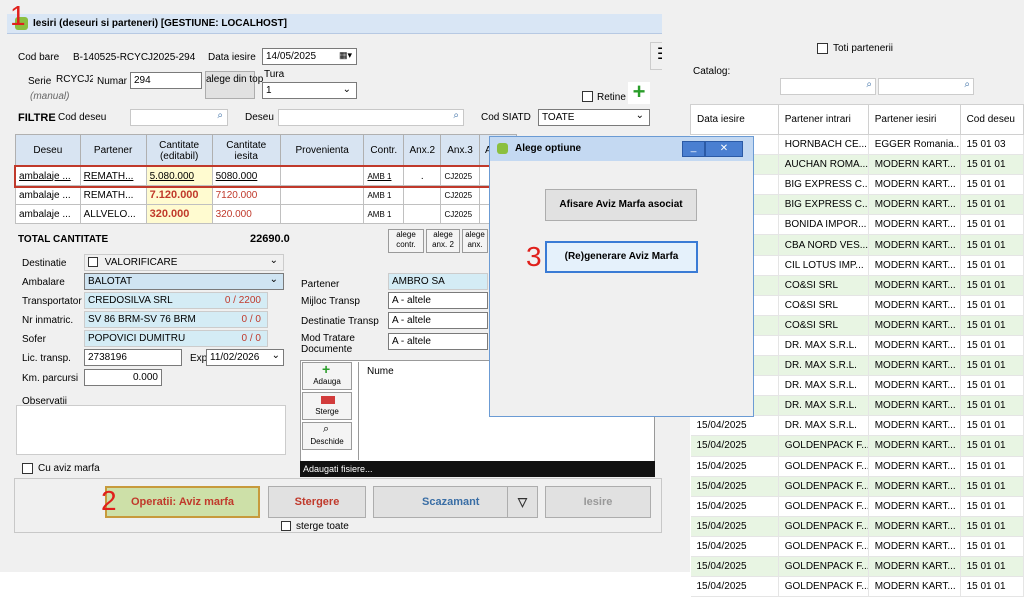  Describe the element at coordinates (133, 357) in the screenshot. I see `lic-transp-input: 2738196` at that location.